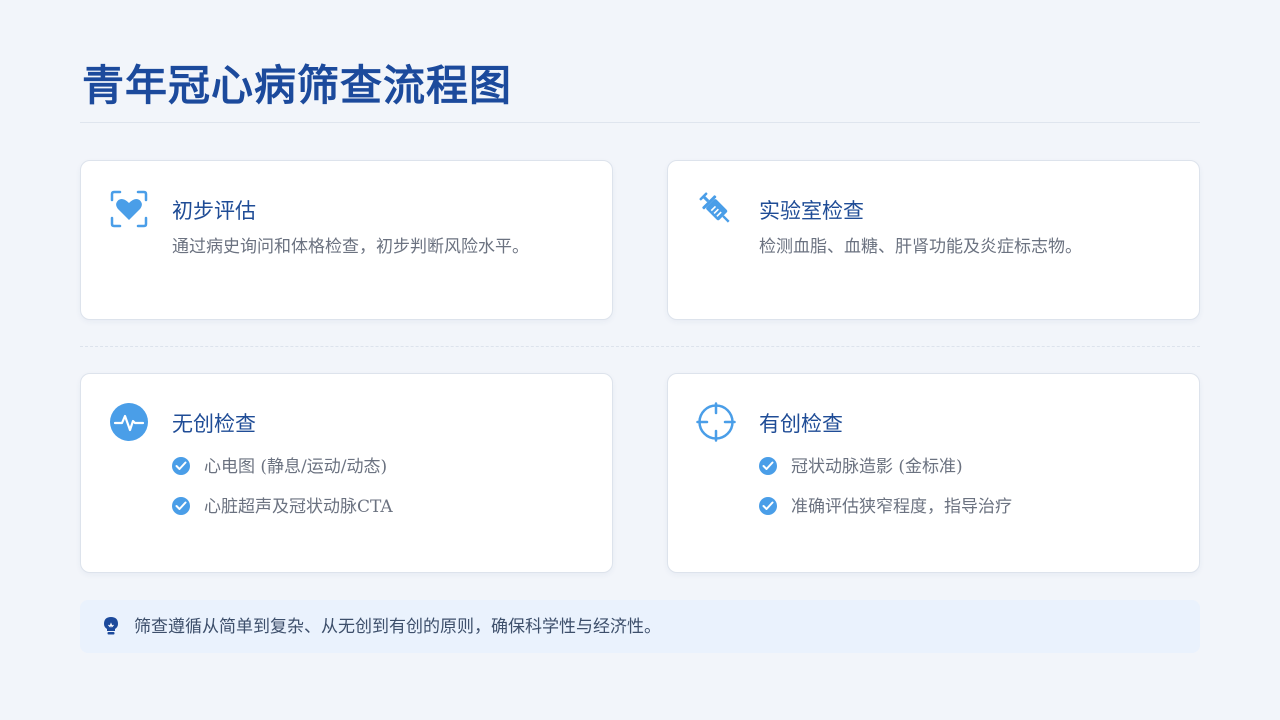  What do you see at coordinates (811, 211) in the screenshot?
I see `card-title: 实验室检查` at bounding box center [811, 211].